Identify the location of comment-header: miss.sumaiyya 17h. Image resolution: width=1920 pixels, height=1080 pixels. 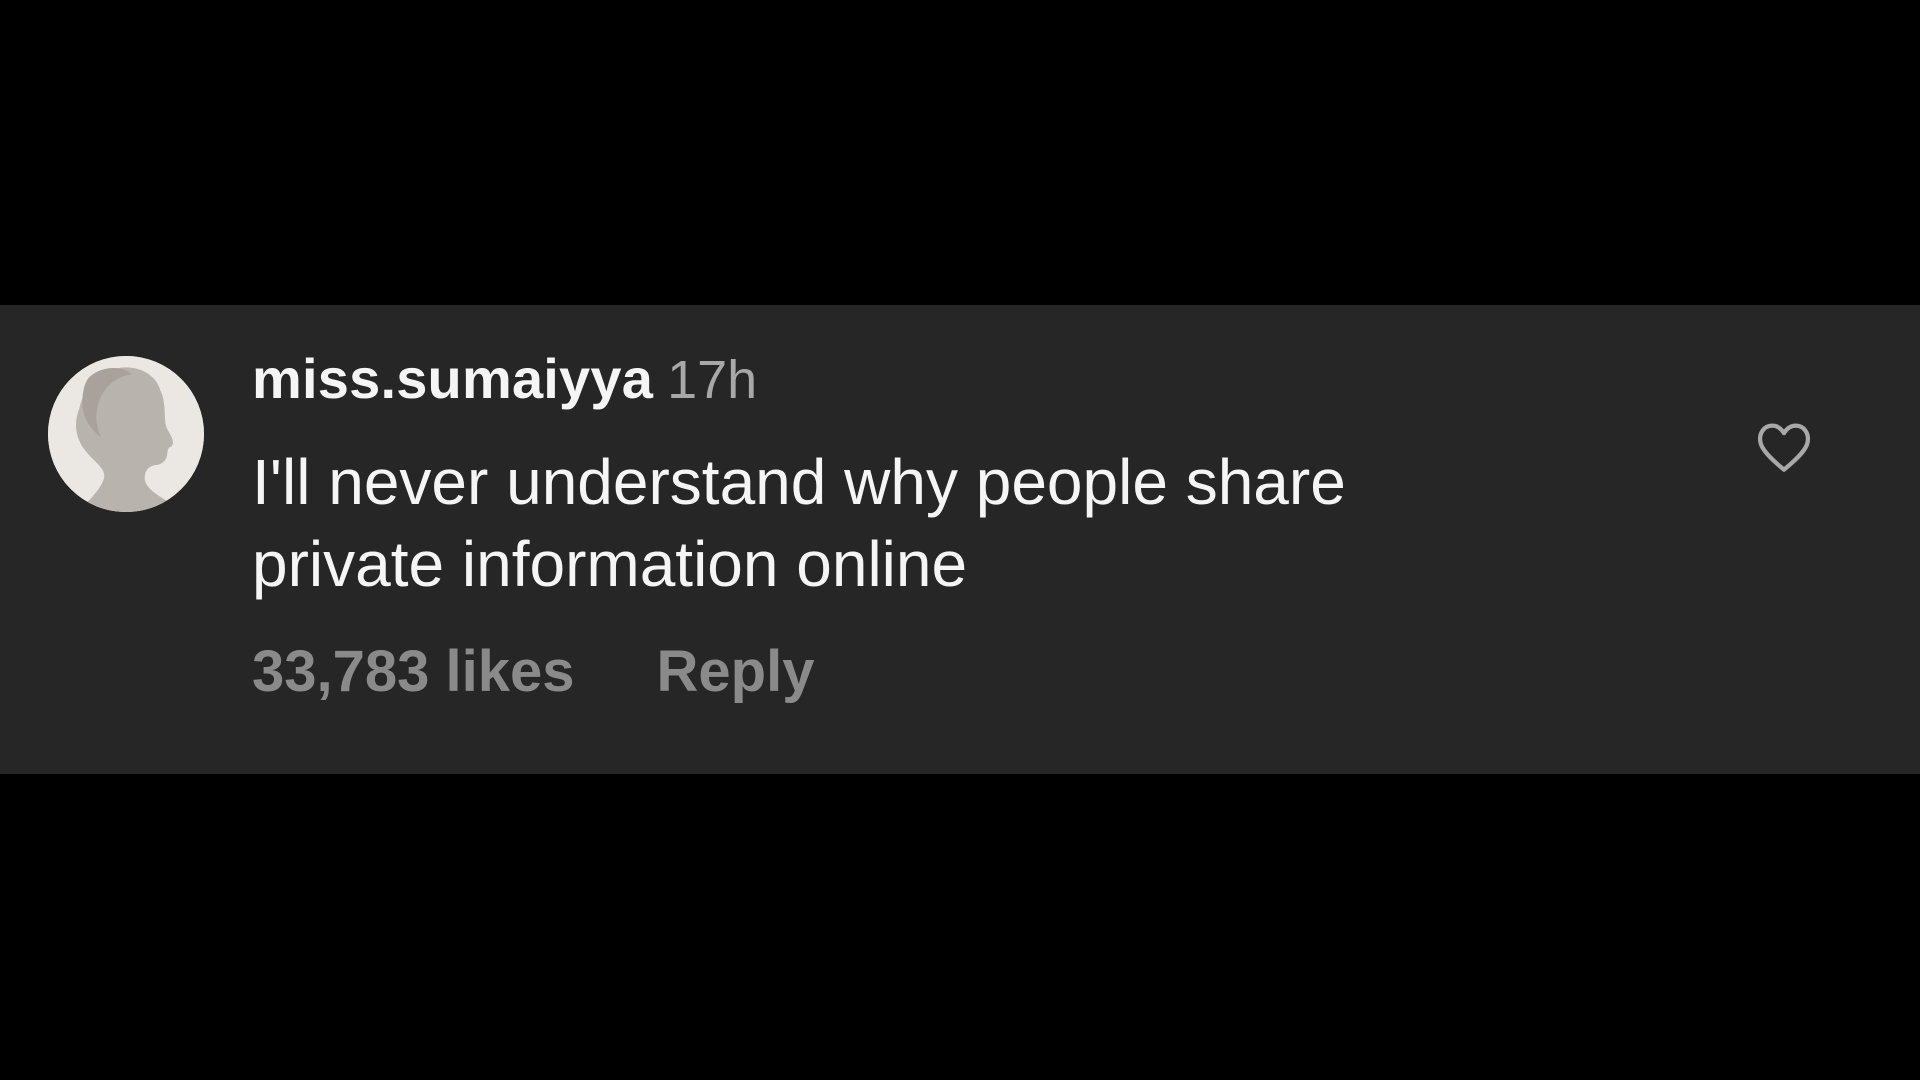
(505, 380).